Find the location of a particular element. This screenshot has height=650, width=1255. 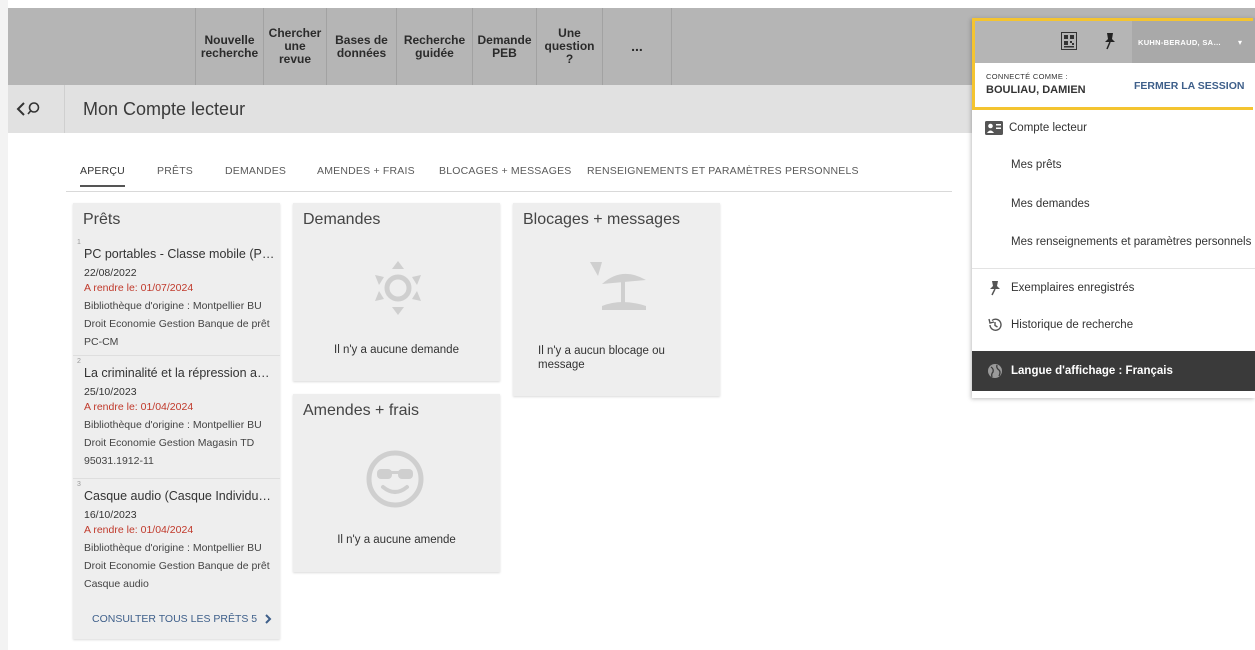

menu-saved-items: Exemplaires enregistrés is located at coordinates (1113, 288).